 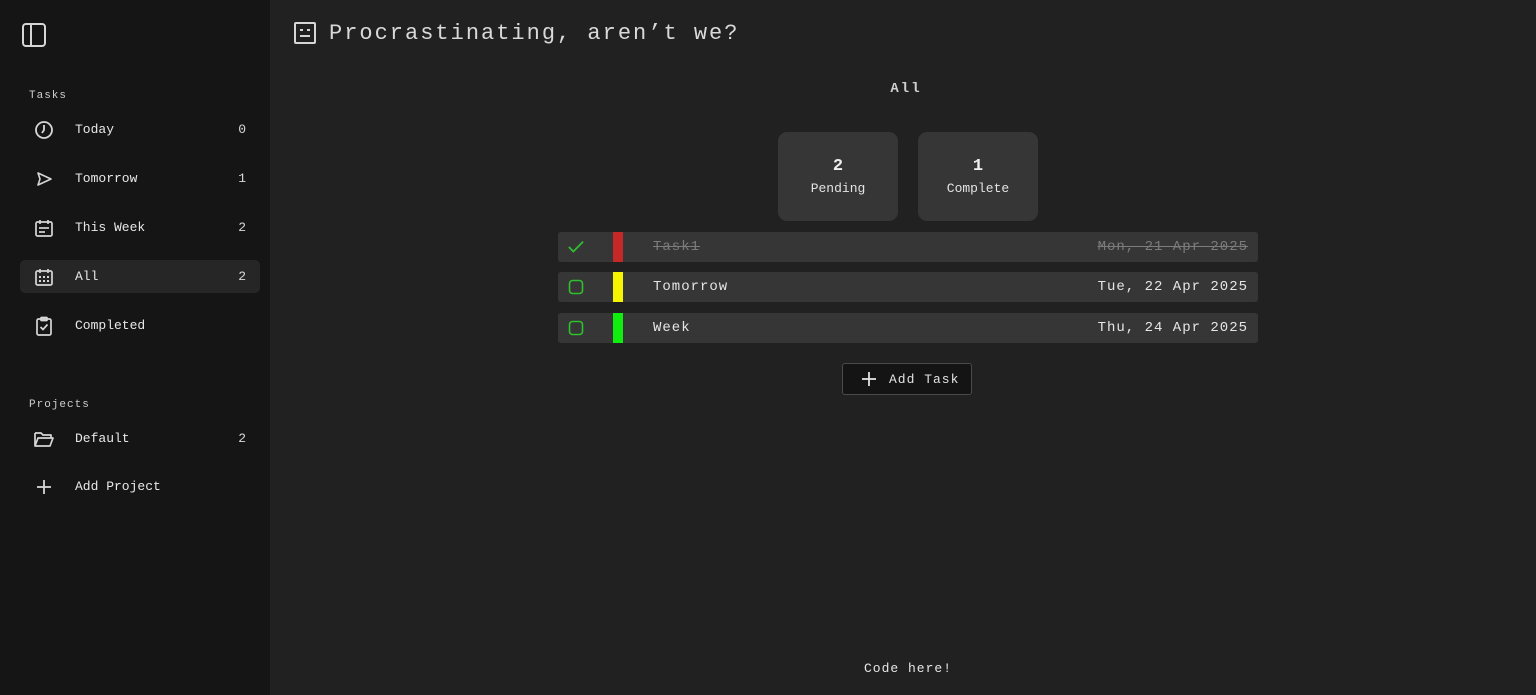 What do you see at coordinates (908, 247) in the screenshot?
I see `task-row: Task1 Mon, 21 Apr 2025` at bounding box center [908, 247].